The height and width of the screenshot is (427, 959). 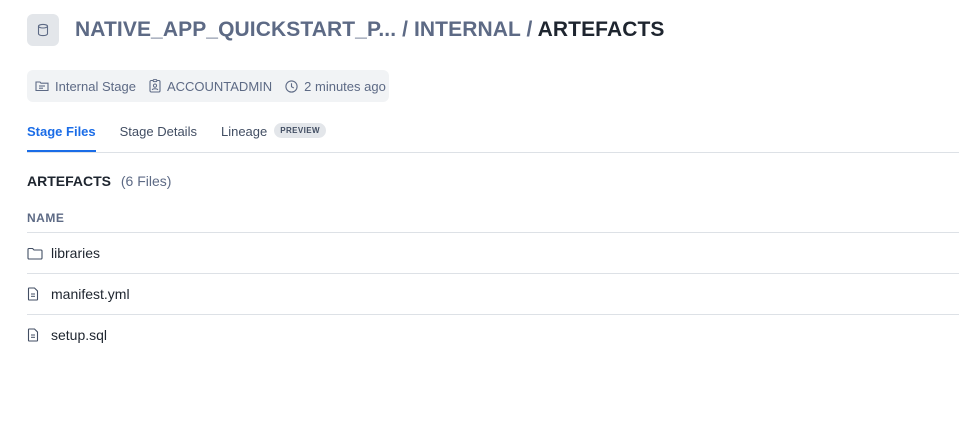 I want to click on file-name: libraries, so click(x=76, y=253).